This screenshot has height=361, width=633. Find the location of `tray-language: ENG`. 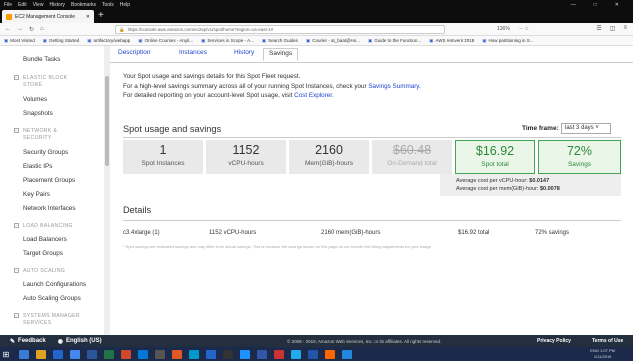

tray-language: ENG is located at coordinates (594, 350).